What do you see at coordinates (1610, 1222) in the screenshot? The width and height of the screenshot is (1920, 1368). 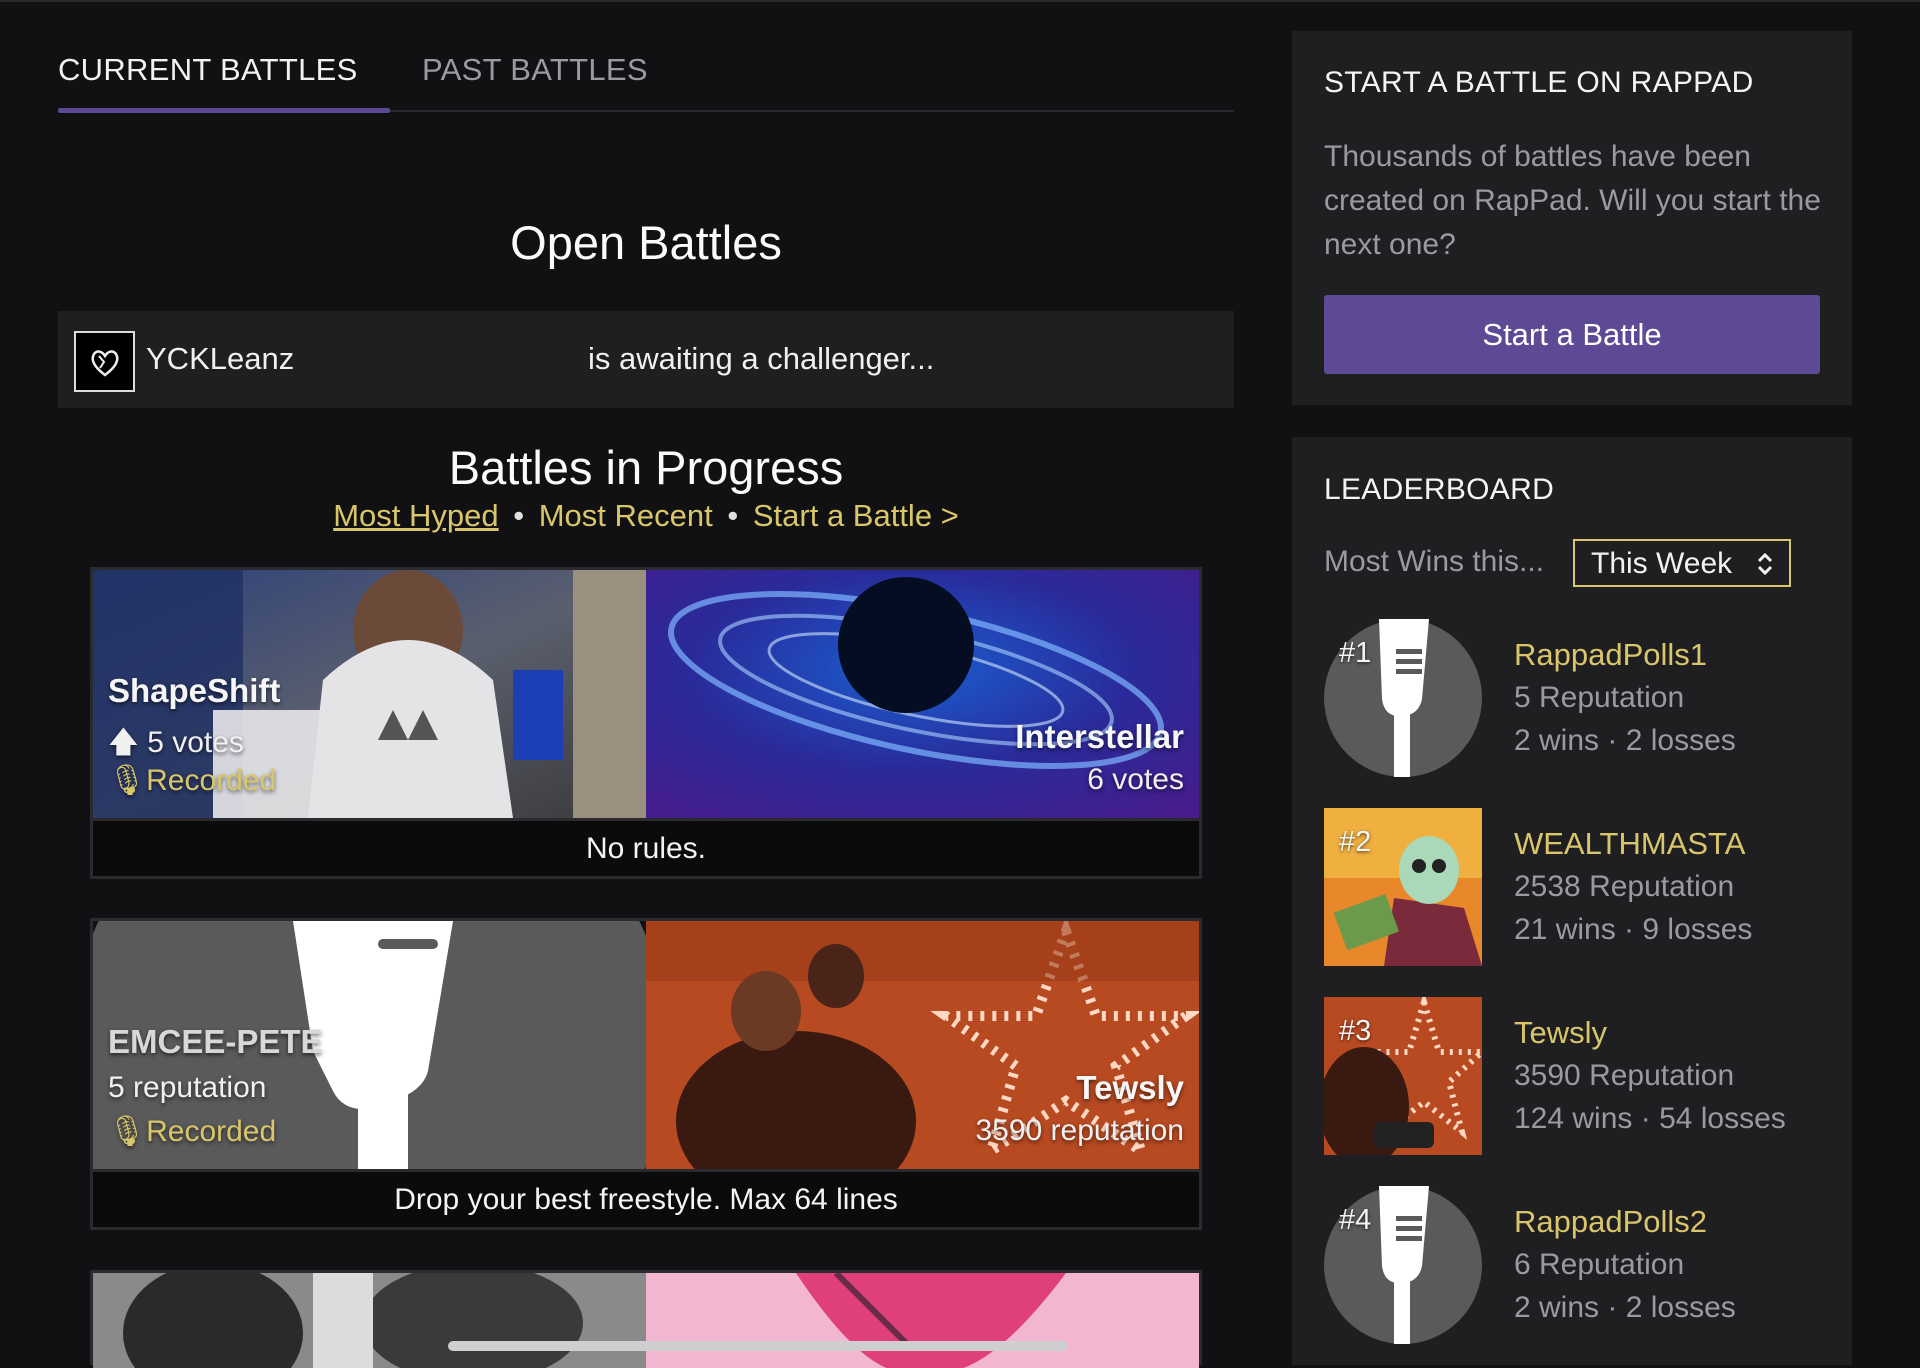 I see `leaderboard-username: RappadPolls2` at bounding box center [1610, 1222].